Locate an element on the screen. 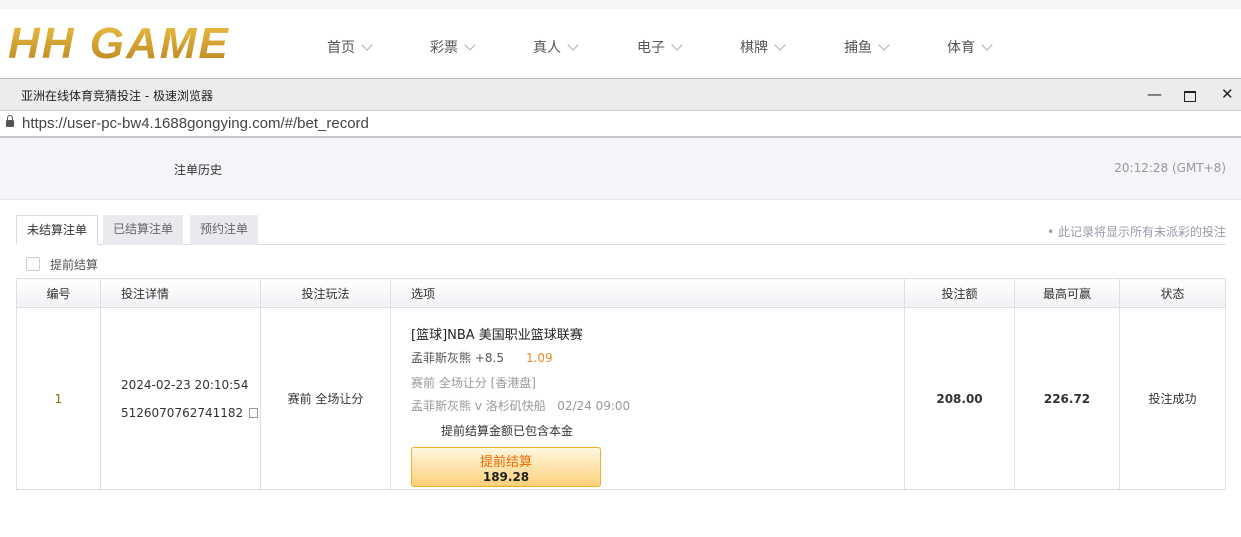  cashout-label: 提前结算 is located at coordinates (505, 462).